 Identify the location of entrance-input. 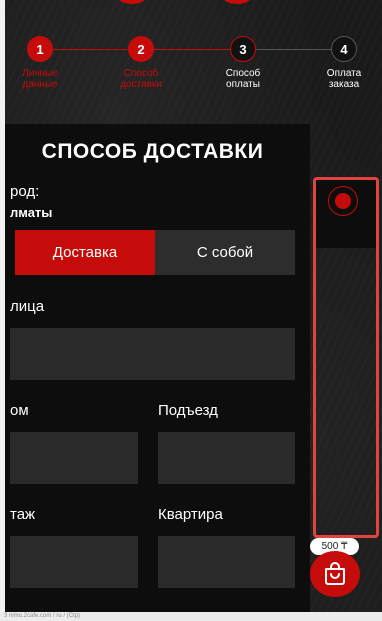
(226, 458).